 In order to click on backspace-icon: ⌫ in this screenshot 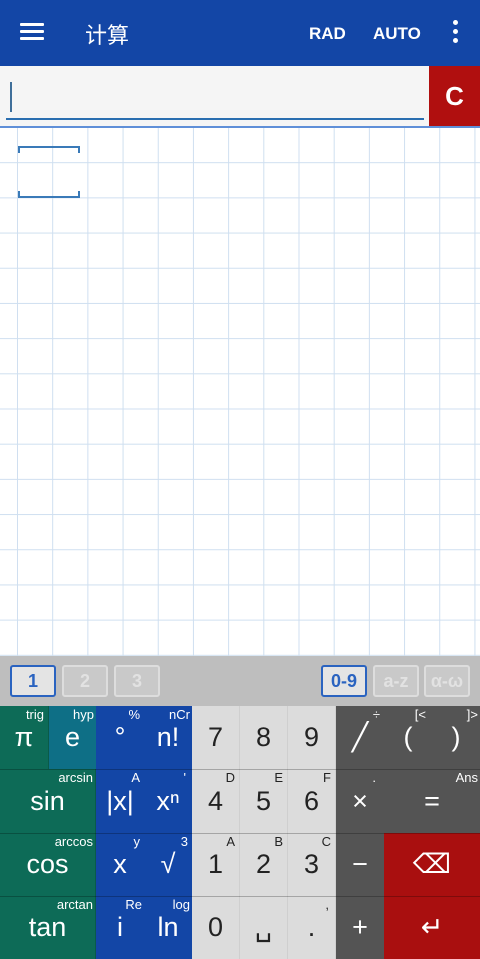, I will do `click(432, 864)`.